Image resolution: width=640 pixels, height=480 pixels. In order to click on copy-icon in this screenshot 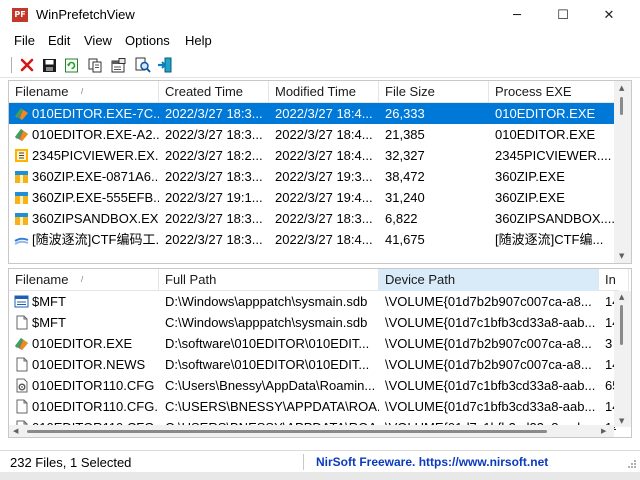, I will do `click(94, 65)`.